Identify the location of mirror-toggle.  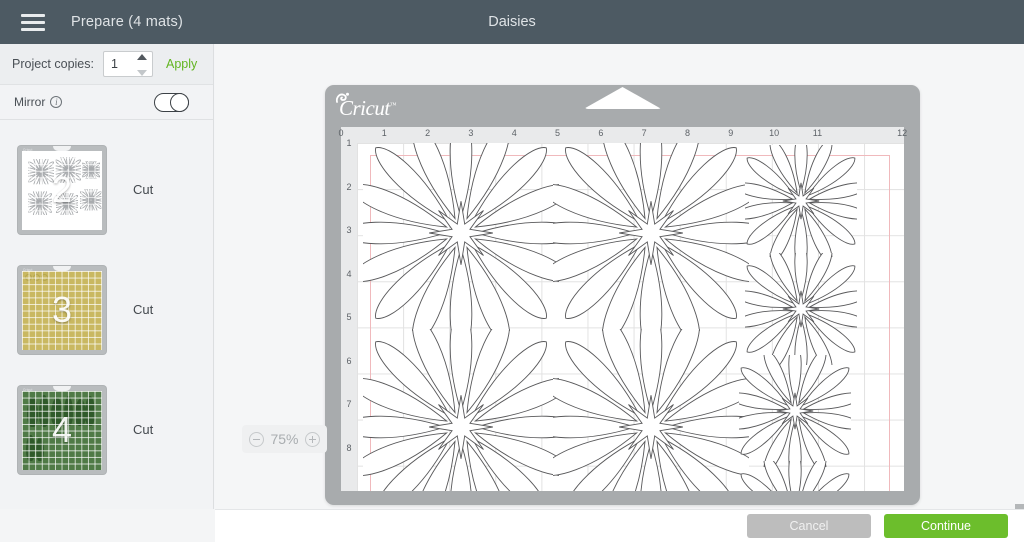
(171, 102).